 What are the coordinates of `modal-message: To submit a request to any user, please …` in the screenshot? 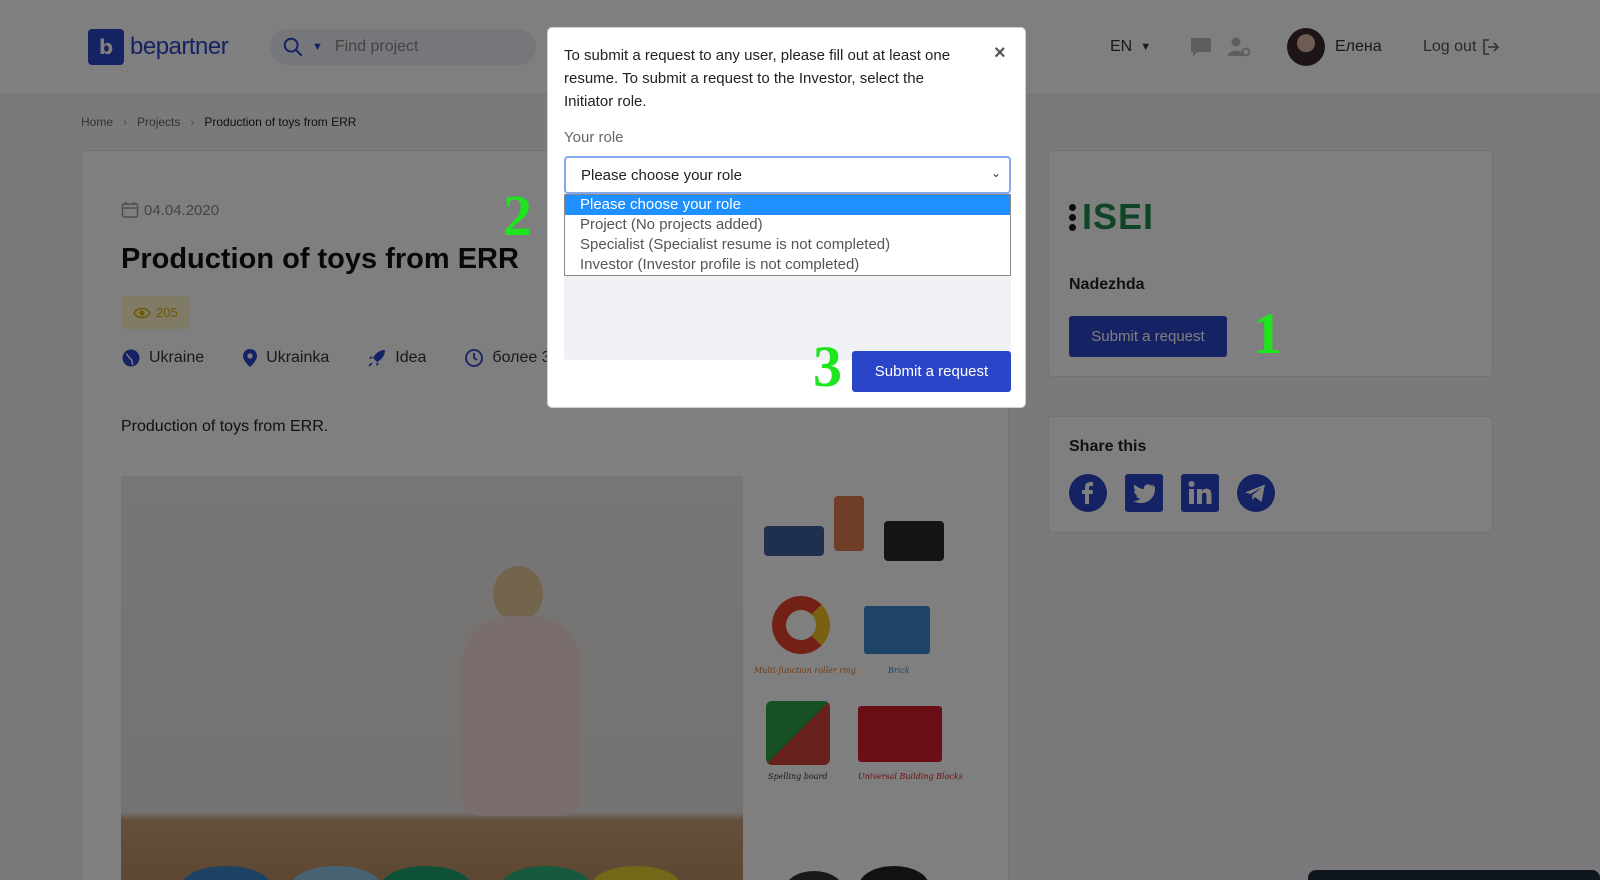 It's located at (757, 78).